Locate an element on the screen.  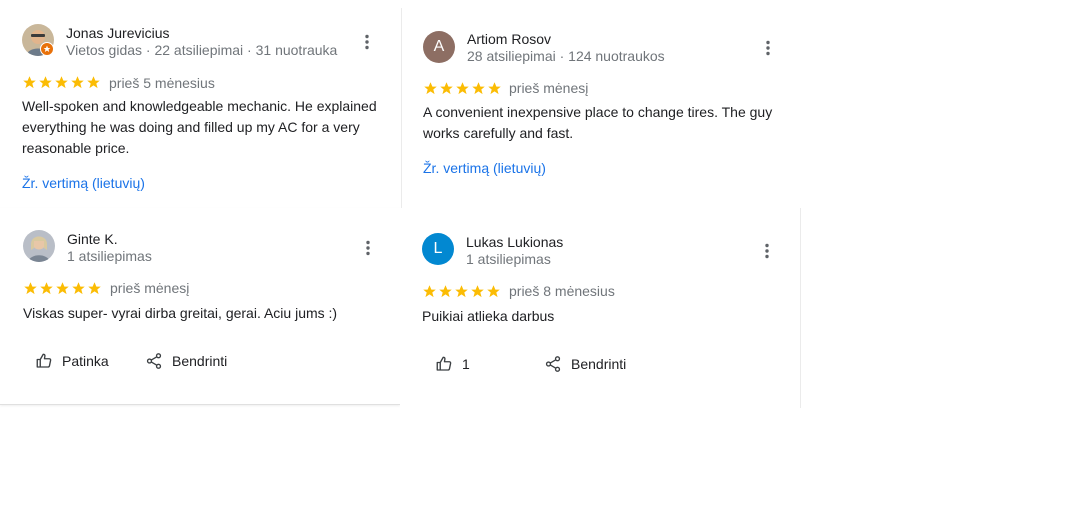
avatar-letter: A is located at coordinates (439, 46).